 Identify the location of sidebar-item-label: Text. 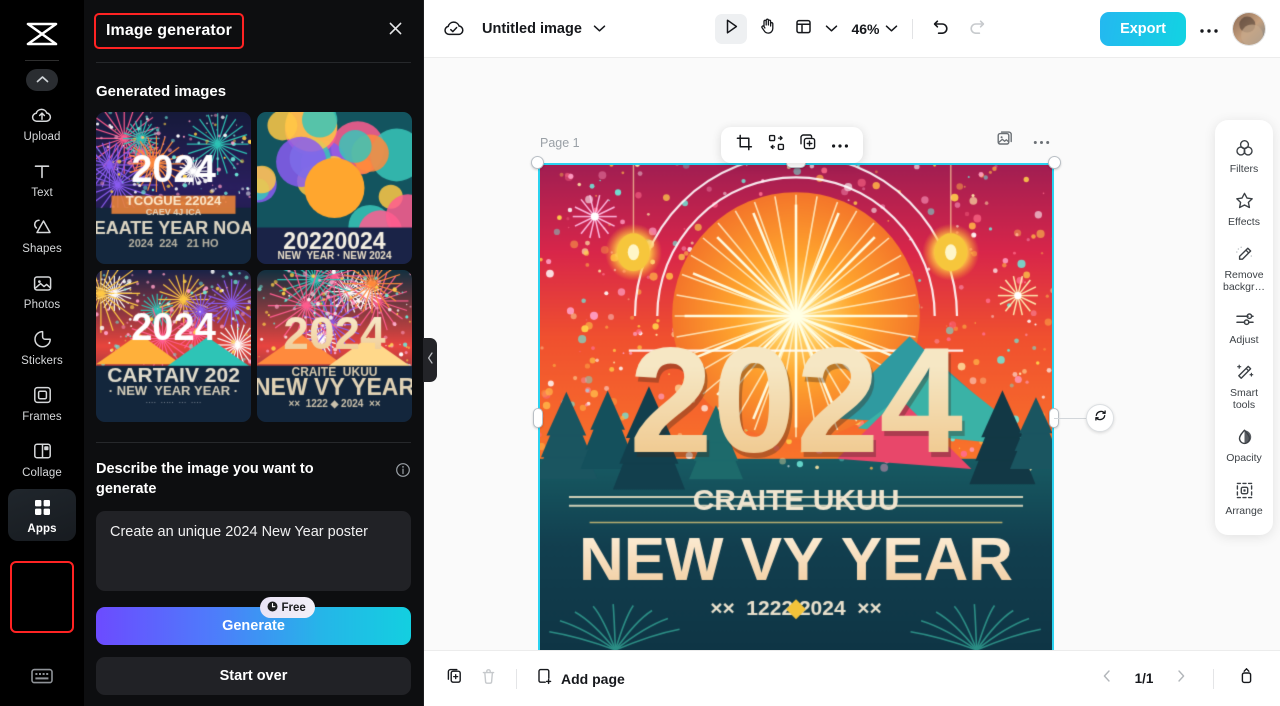
(42, 193).